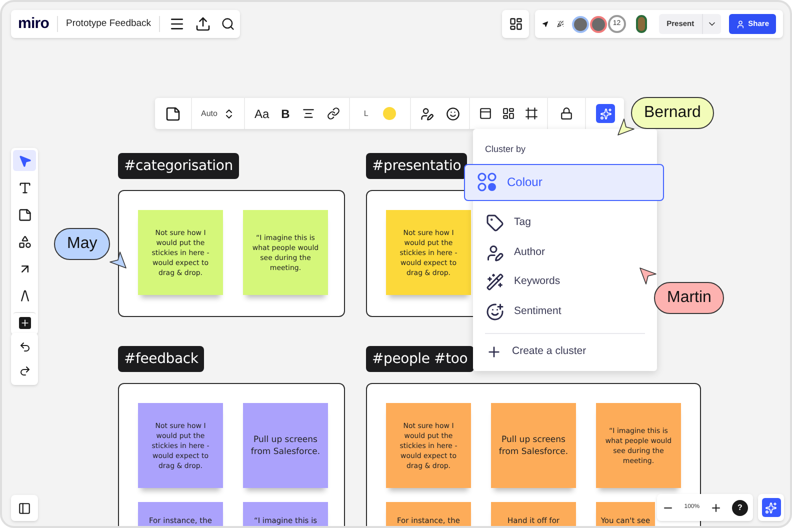  I want to click on shapes-icon, so click(25, 241).